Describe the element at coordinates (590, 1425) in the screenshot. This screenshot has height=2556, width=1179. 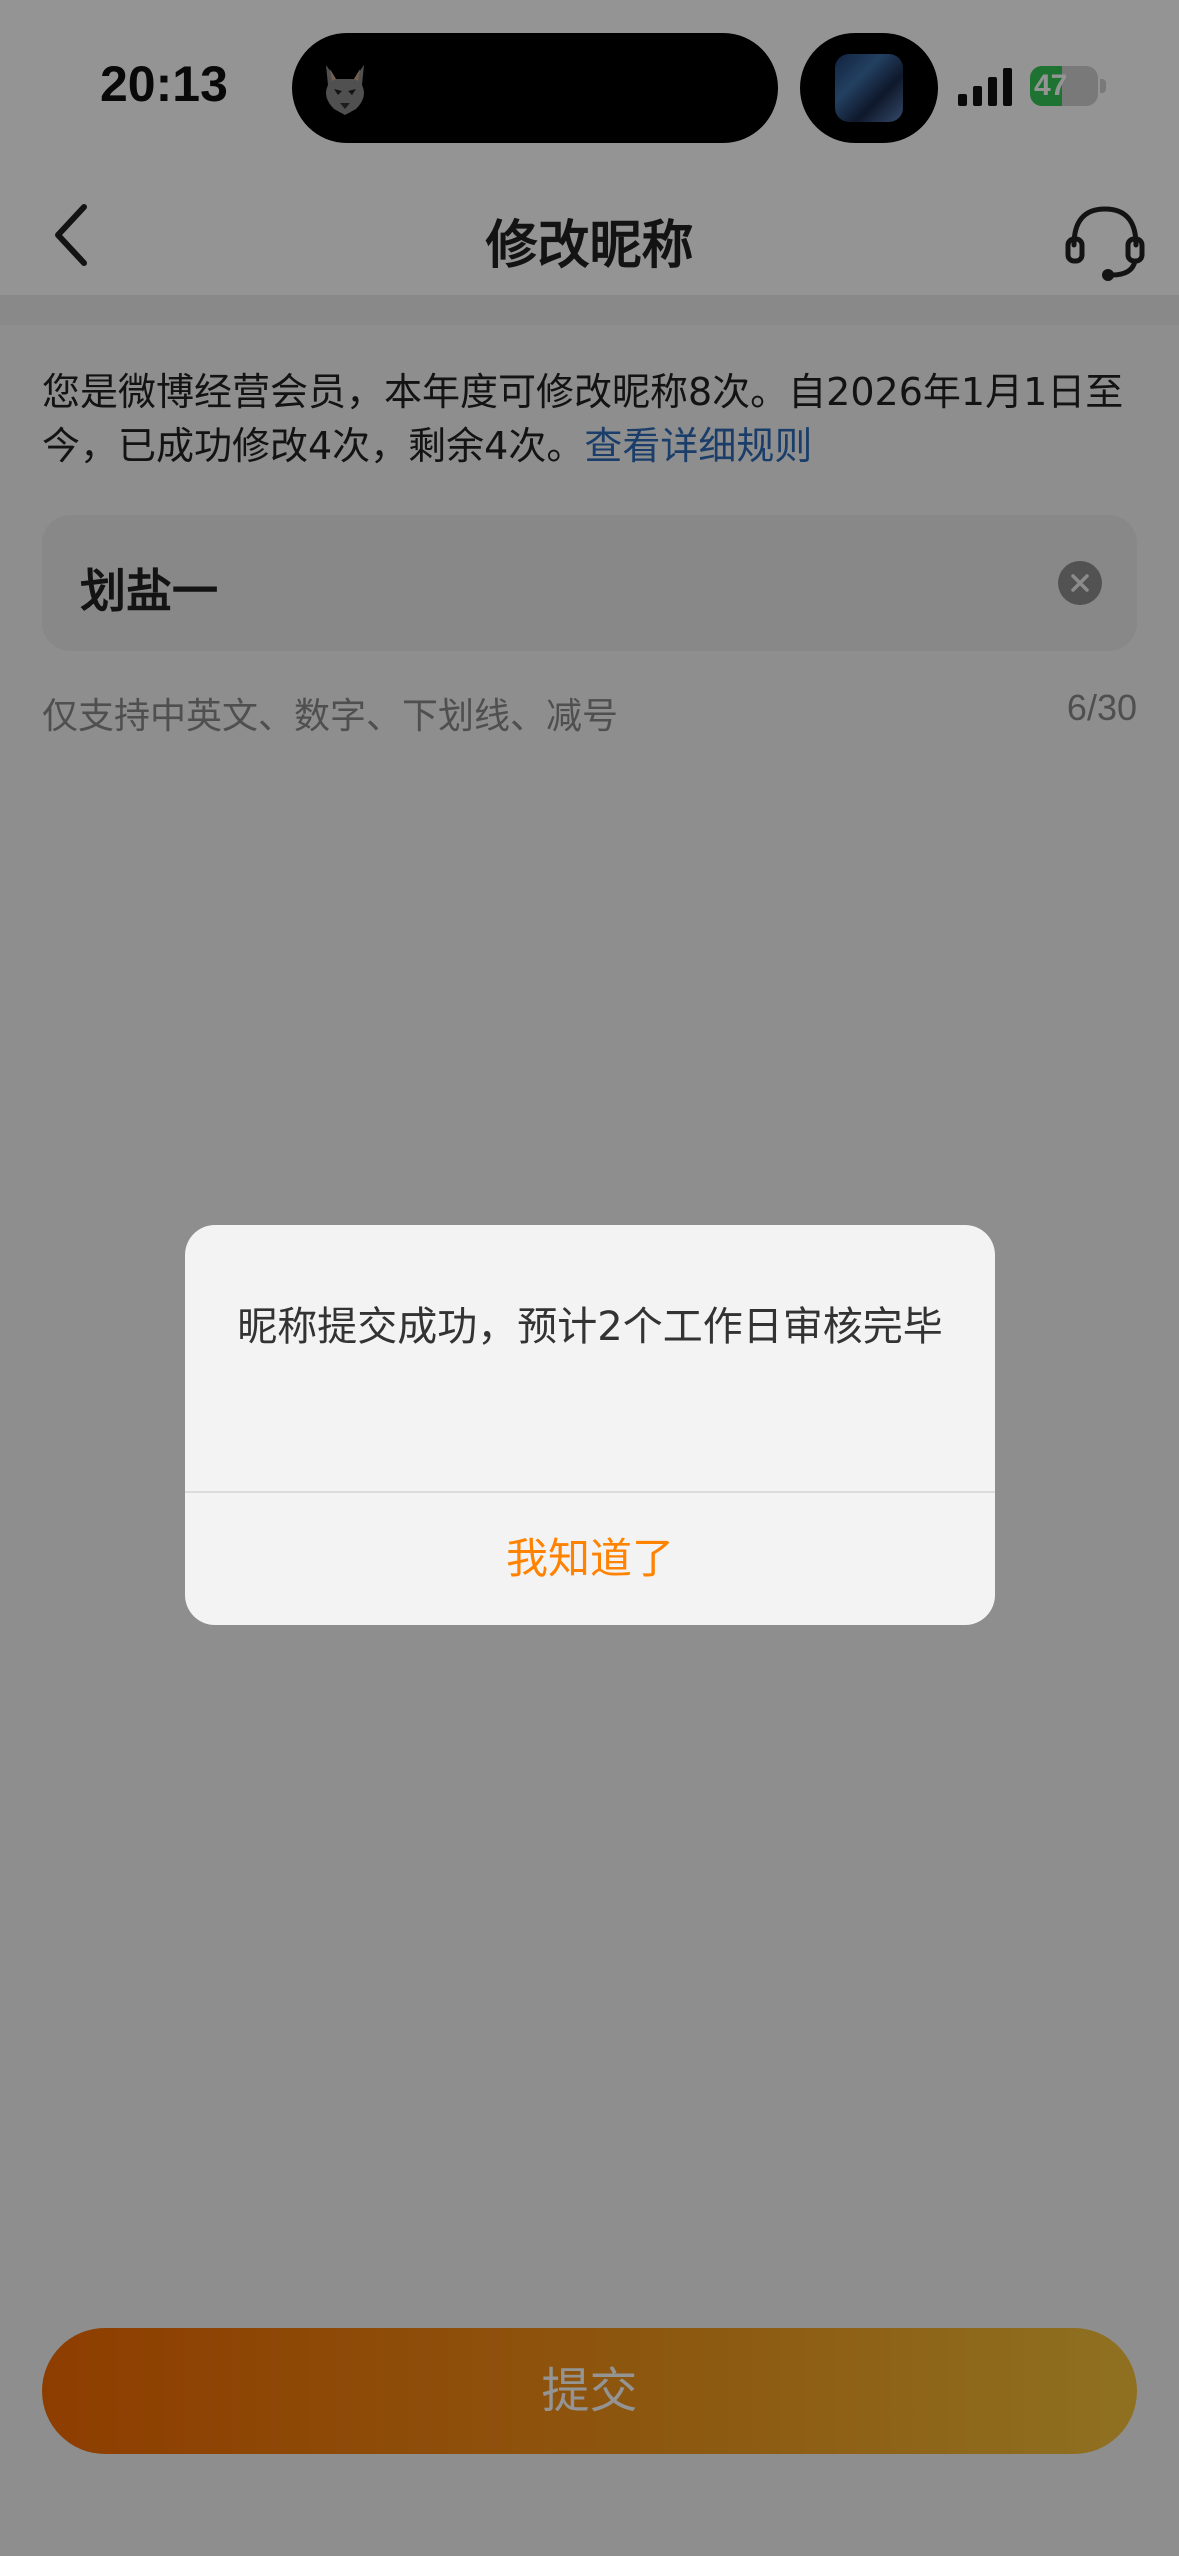
I see `success-dialog: 昵称提交成功，预计2个工作日审核完毕 我知道了` at that location.